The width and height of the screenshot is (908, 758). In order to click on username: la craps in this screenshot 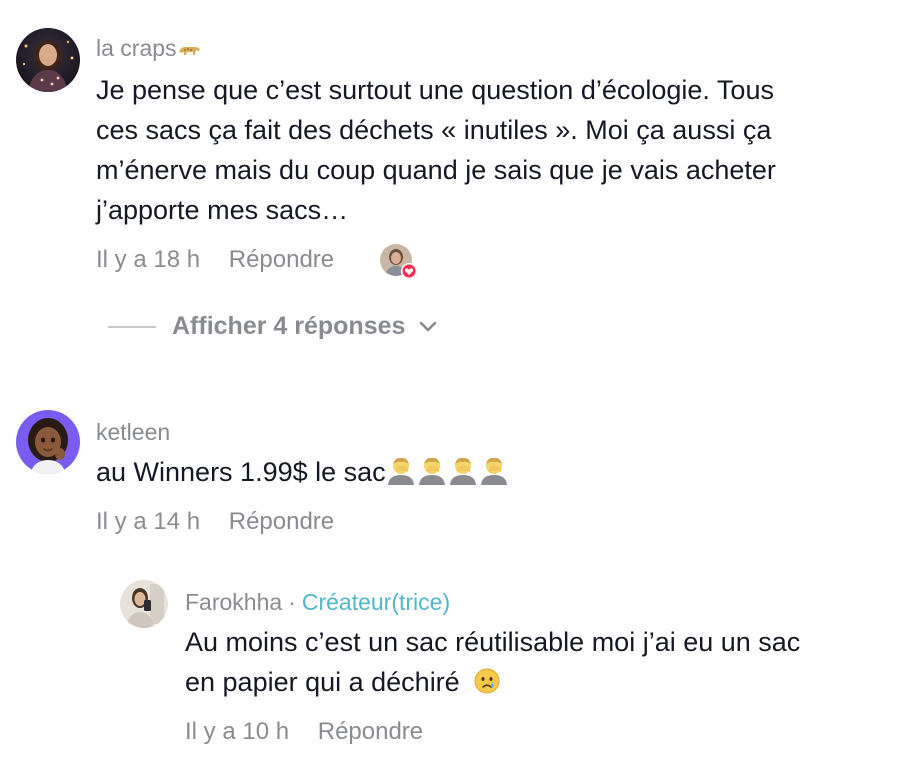, I will do `click(148, 50)`.